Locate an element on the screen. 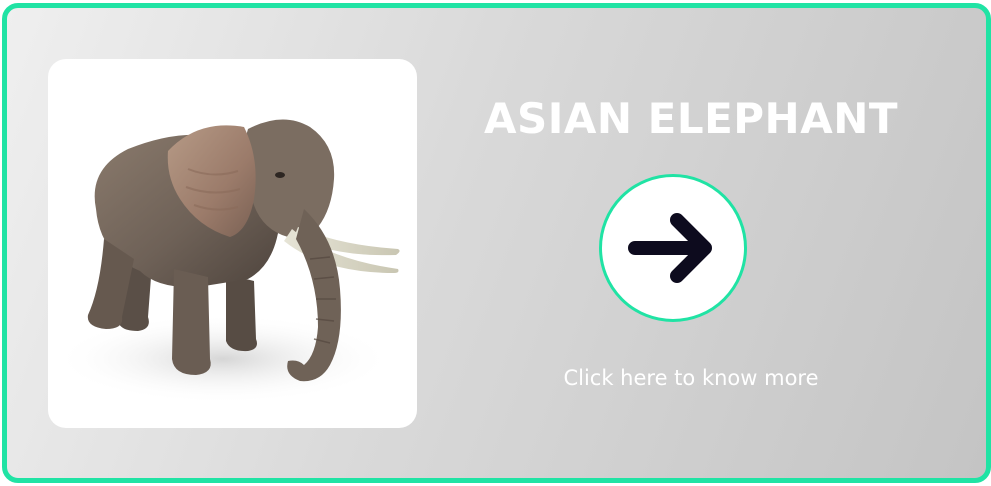 This screenshot has width=991, height=486. page-title: ASIAN ELEPHANT is located at coordinates (691, 118).